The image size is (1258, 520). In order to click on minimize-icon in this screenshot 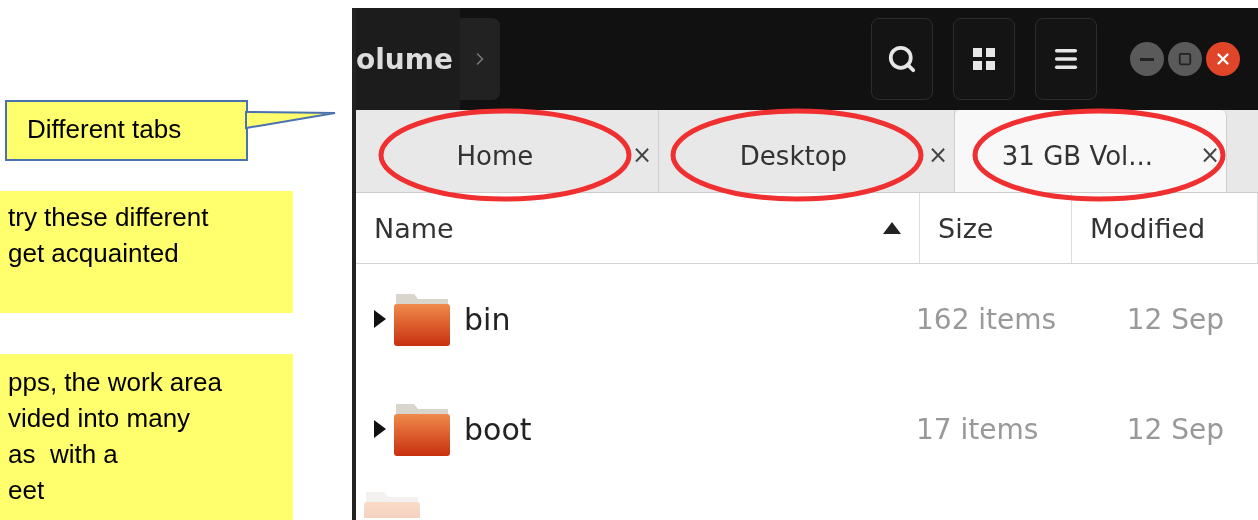, I will do `click(1147, 59)`.